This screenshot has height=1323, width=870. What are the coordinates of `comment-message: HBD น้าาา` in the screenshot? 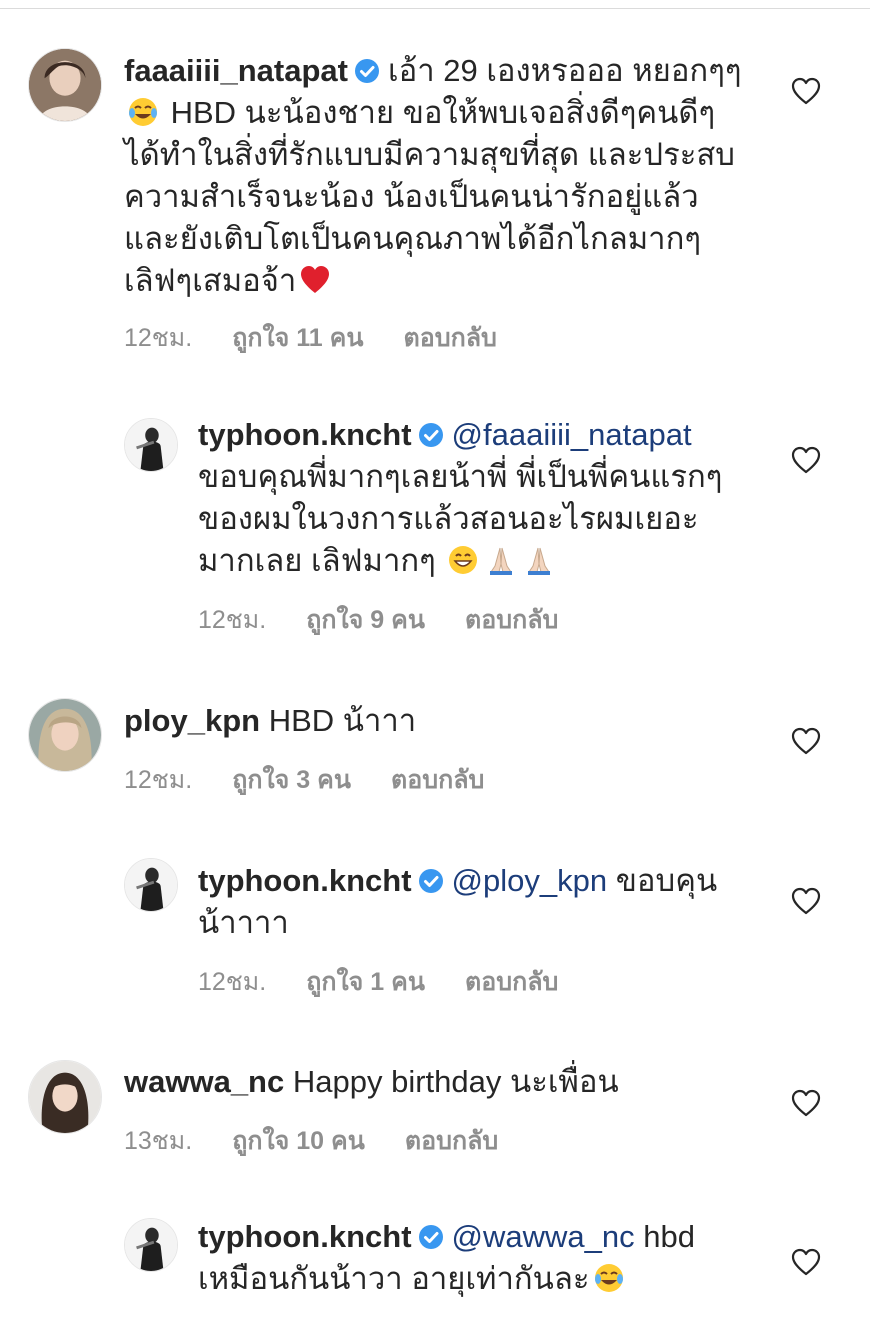 It's located at (342, 720).